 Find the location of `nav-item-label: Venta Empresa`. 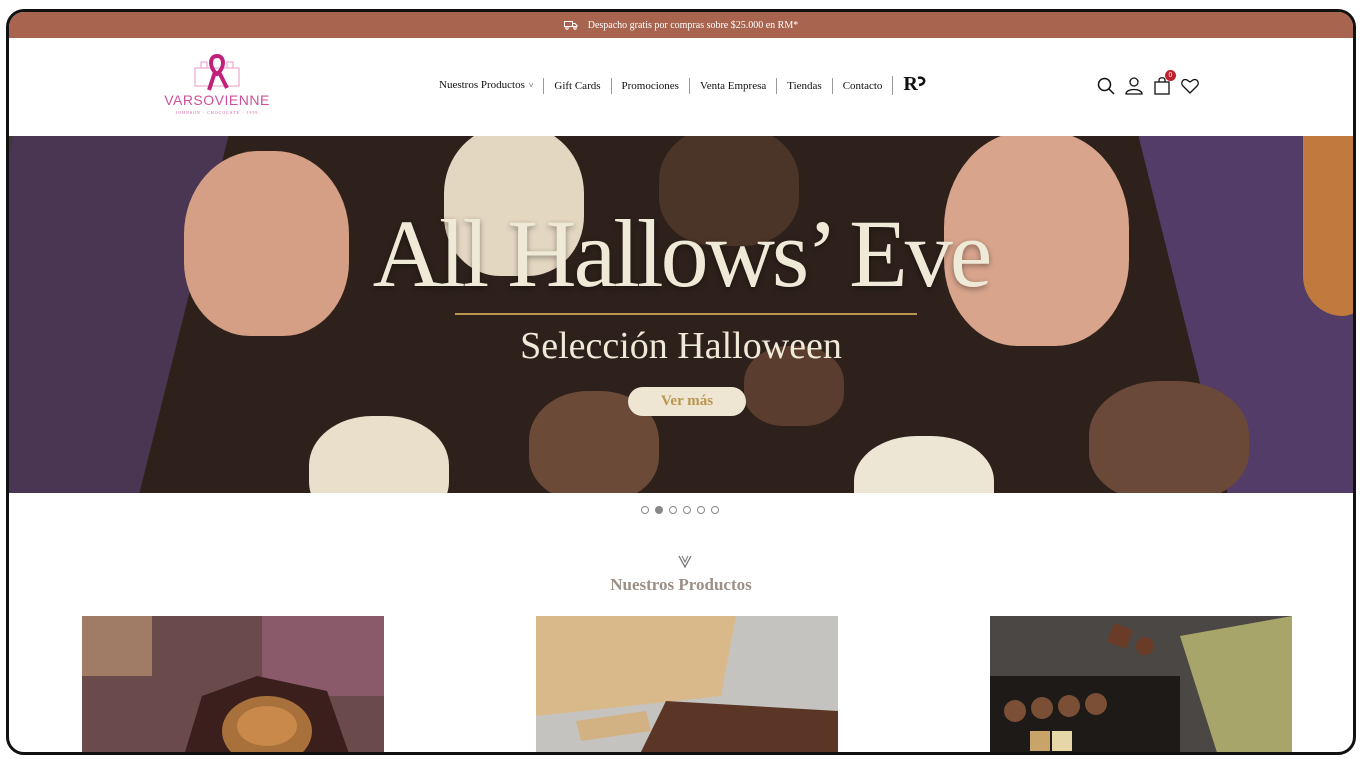

nav-item-label: Venta Empresa is located at coordinates (733, 85).